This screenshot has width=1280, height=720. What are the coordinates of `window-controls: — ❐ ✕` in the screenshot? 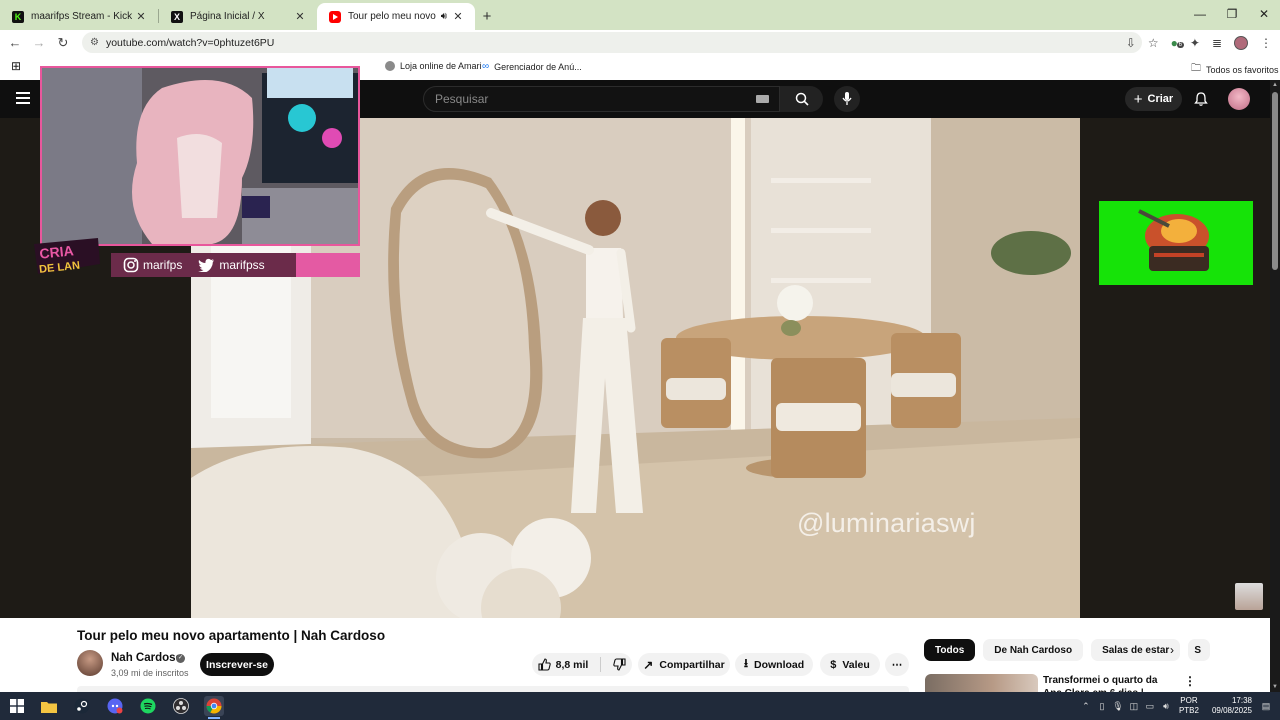 It's located at (1232, 14).